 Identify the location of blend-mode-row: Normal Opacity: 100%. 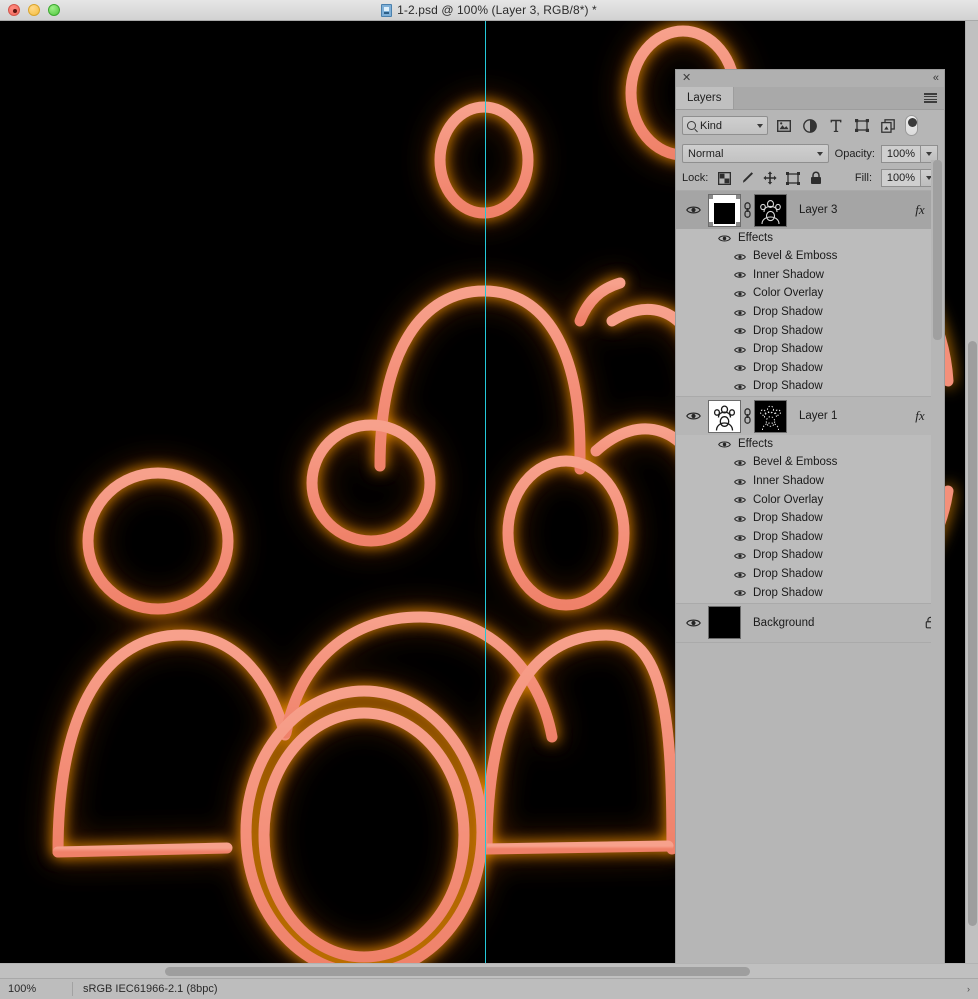
(810, 153).